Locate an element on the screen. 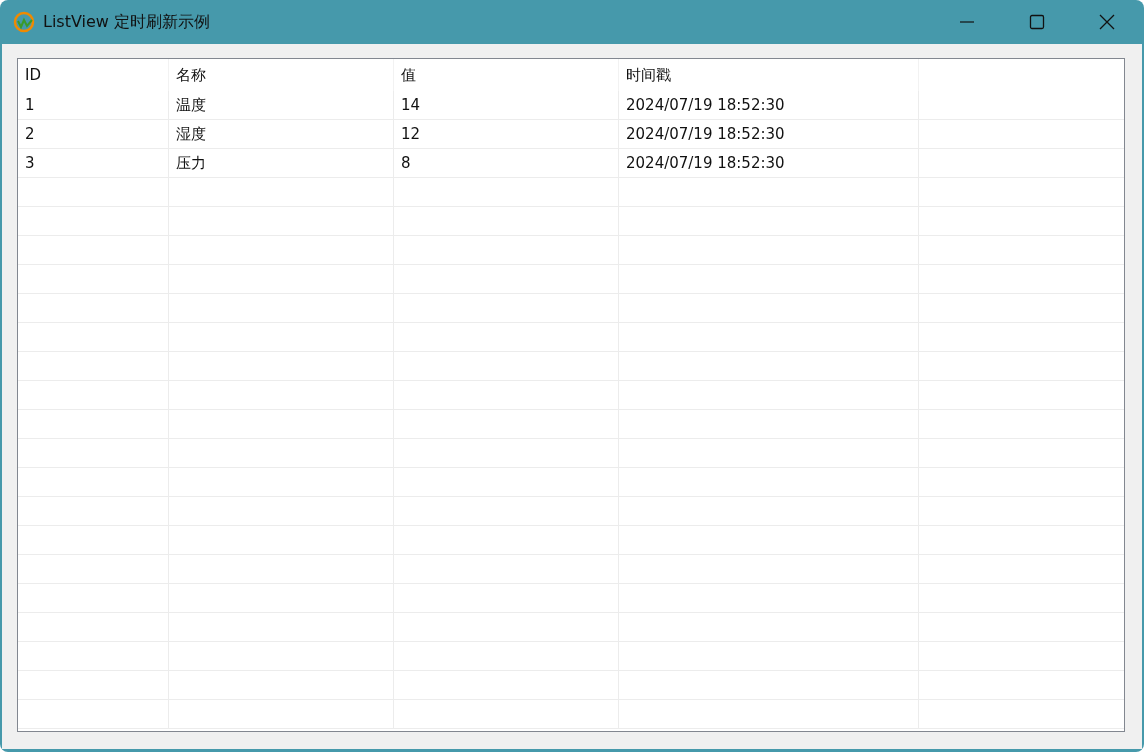  table-cell: 温度 is located at coordinates (191, 105).